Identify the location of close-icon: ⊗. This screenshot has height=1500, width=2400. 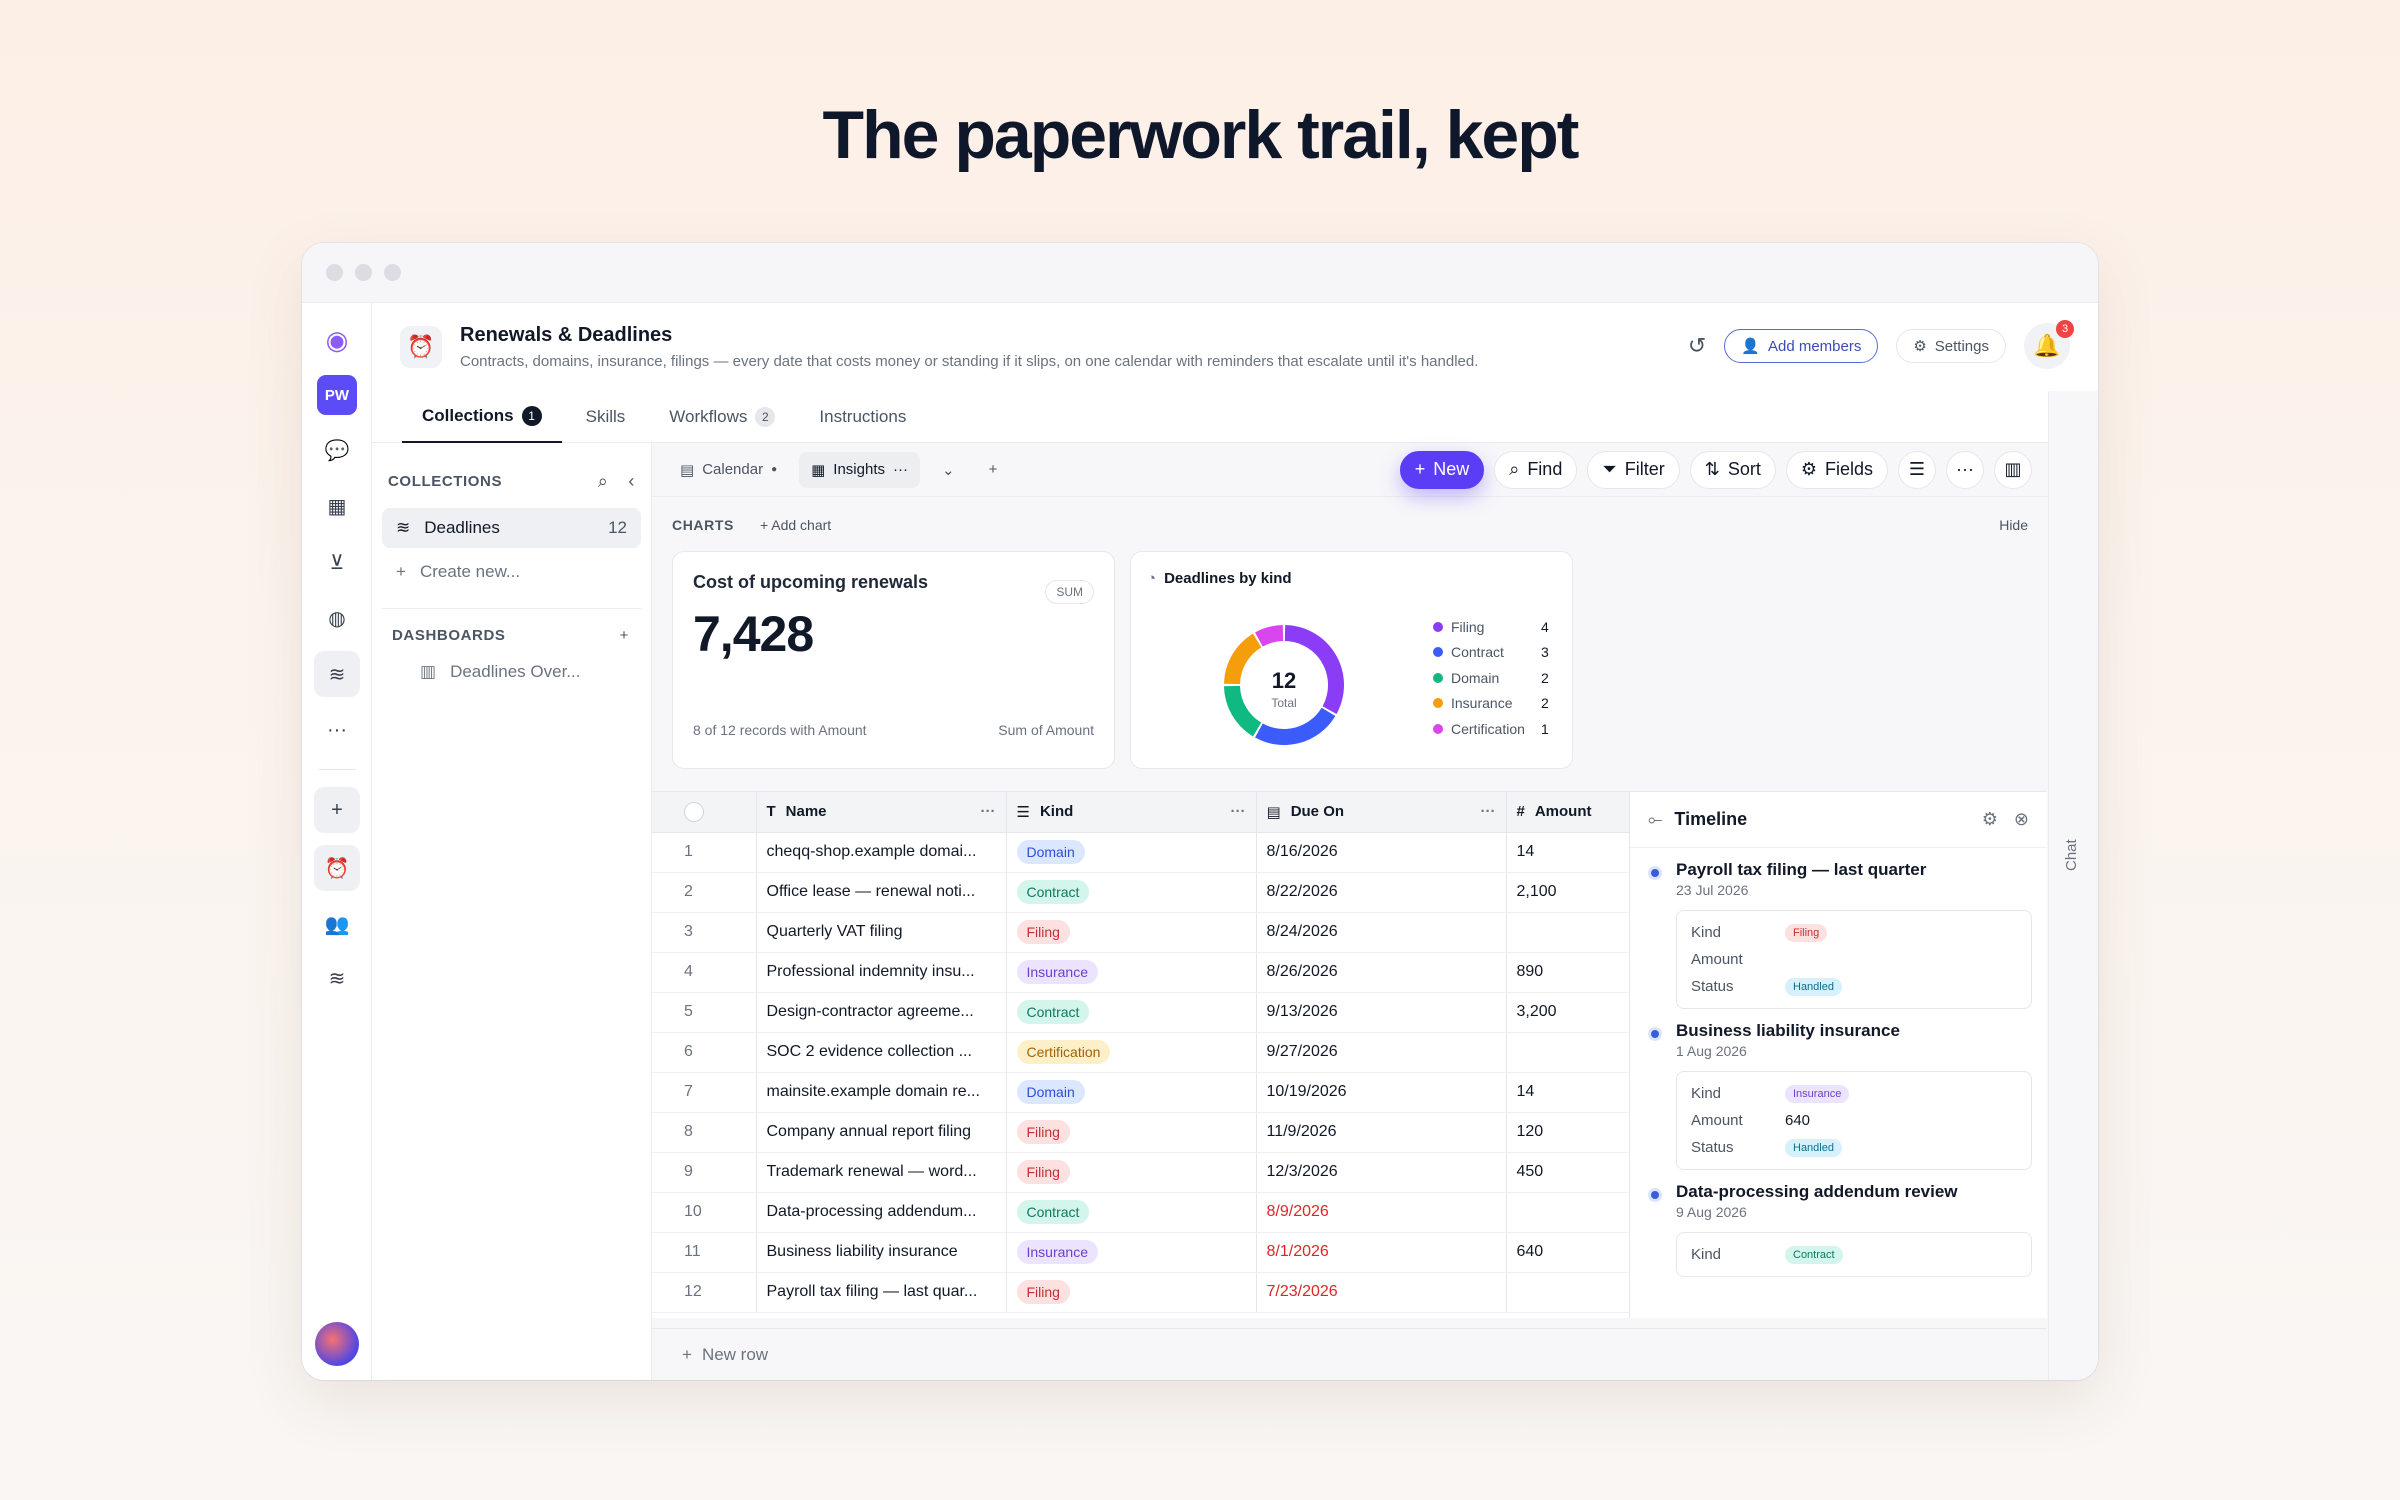
(2021, 819).